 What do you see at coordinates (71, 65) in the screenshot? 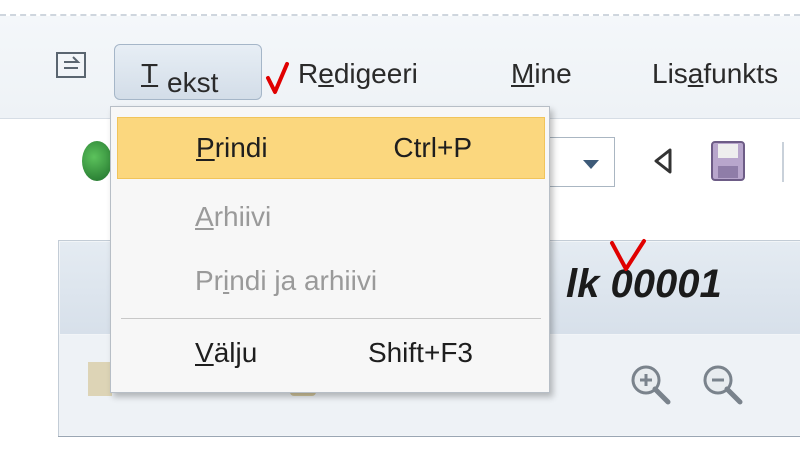
I see `menu-toggle-icon` at bounding box center [71, 65].